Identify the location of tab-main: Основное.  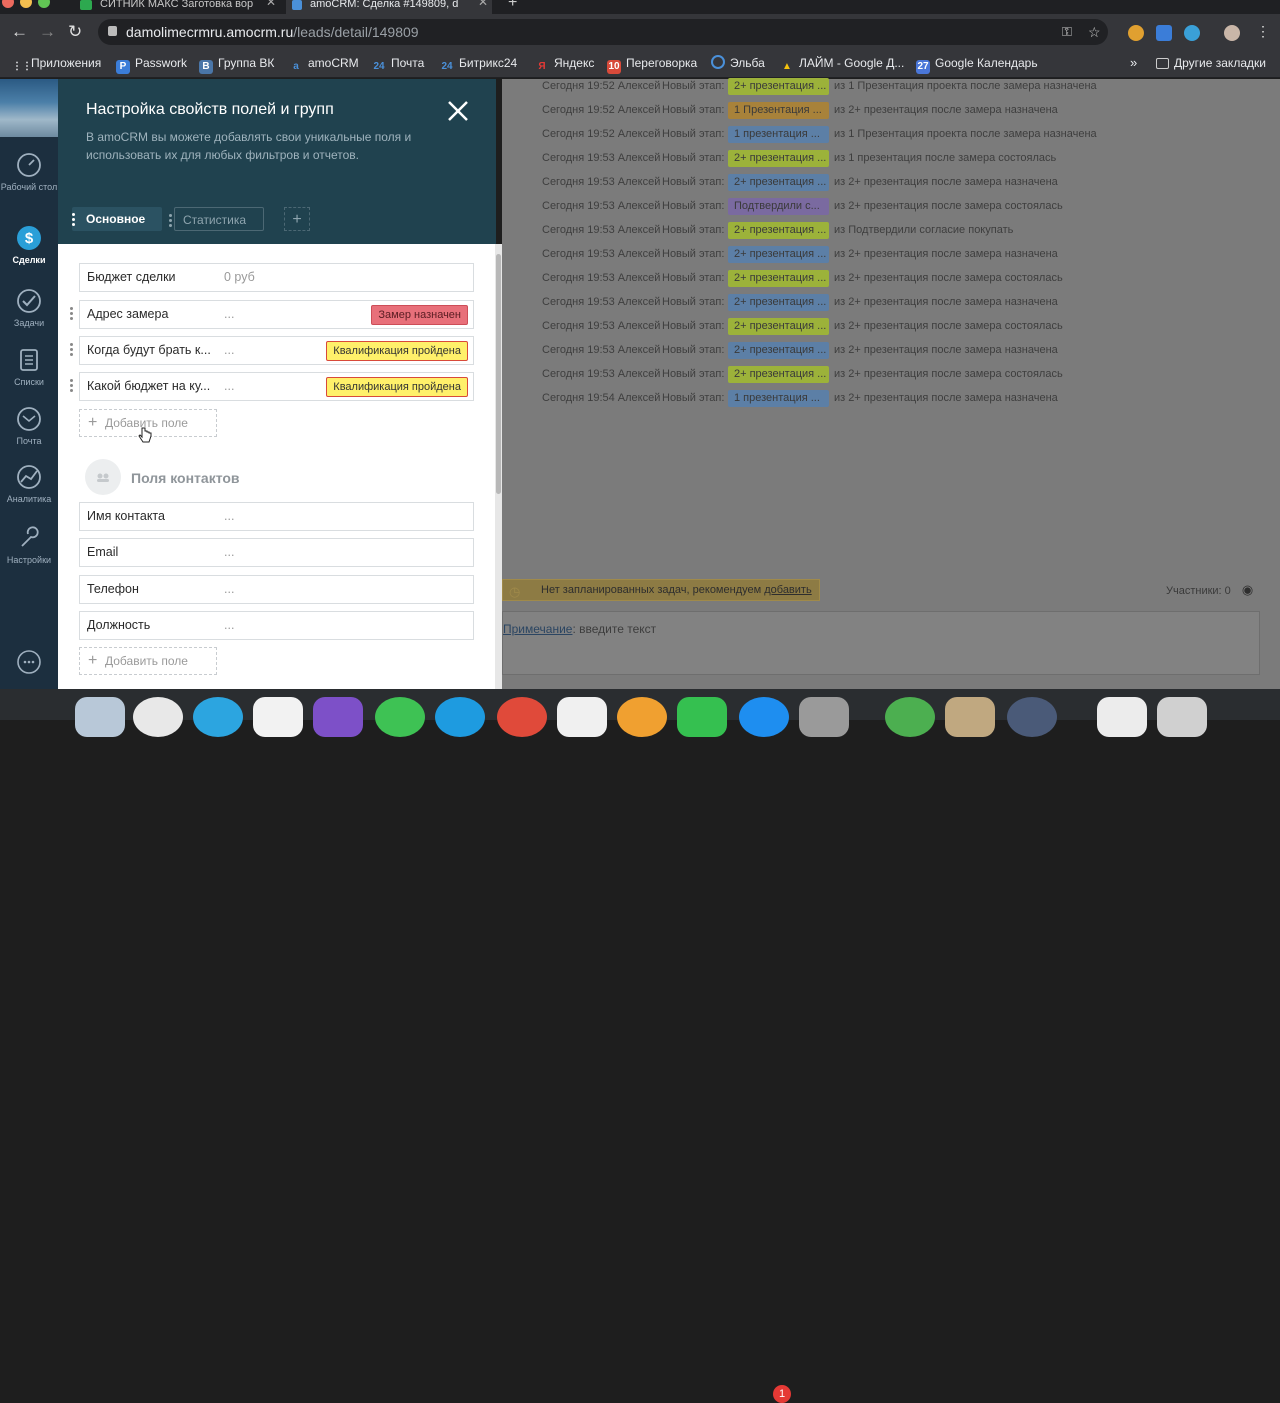
(117, 219).